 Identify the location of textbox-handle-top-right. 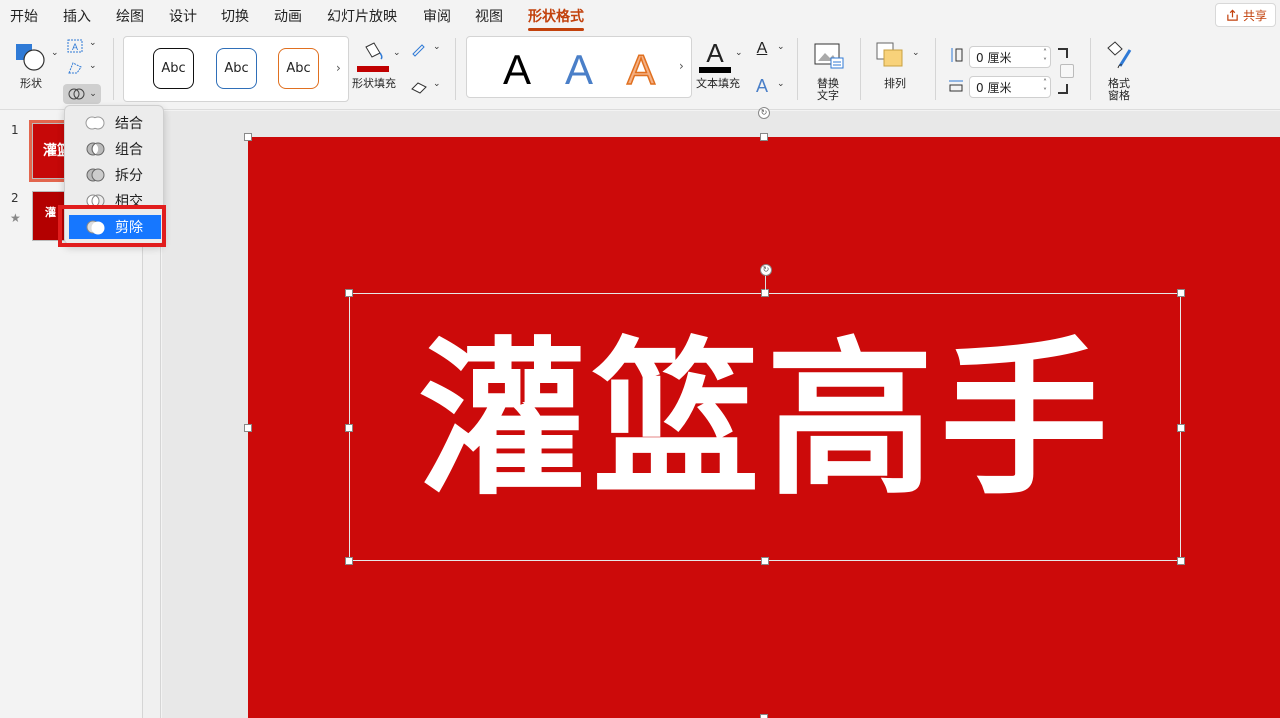
(1181, 293).